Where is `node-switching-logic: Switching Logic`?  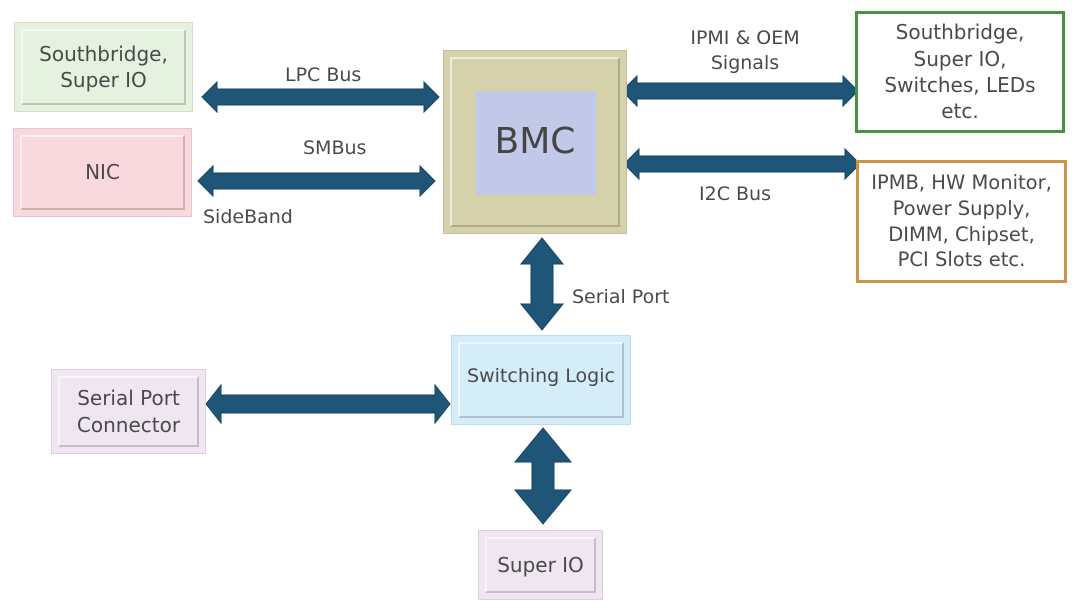 node-switching-logic: Switching Logic is located at coordinates (541, 380).